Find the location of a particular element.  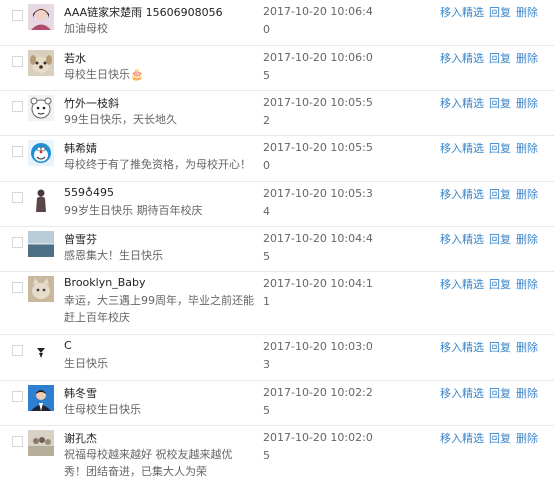

comment-timestamp: 2017-10-20 10:06:05 is located at coordinates (318, 66).